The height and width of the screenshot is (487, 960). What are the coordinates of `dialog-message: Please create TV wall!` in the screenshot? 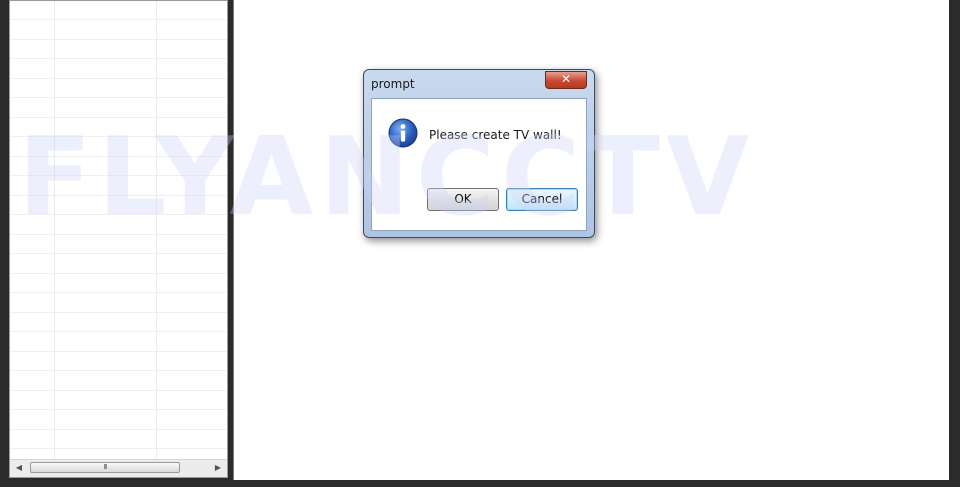 It's located at (495, 135).